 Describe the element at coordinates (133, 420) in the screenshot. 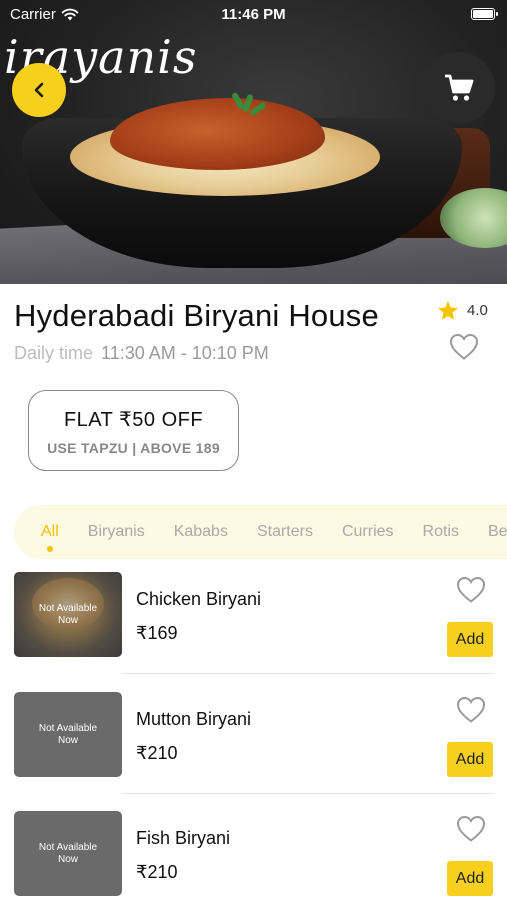

I see `coupon-title: FLAT ₹50 OFF` at that location.